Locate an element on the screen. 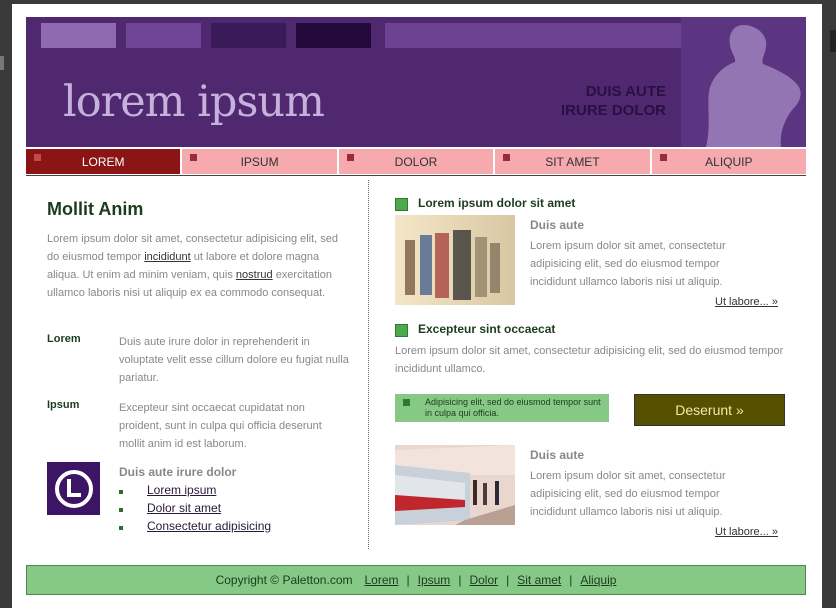 The width and height of the screenshot is (836, 608). link-lorem-ipsum: Lorem ipsum is located at coordinates (181, 490).